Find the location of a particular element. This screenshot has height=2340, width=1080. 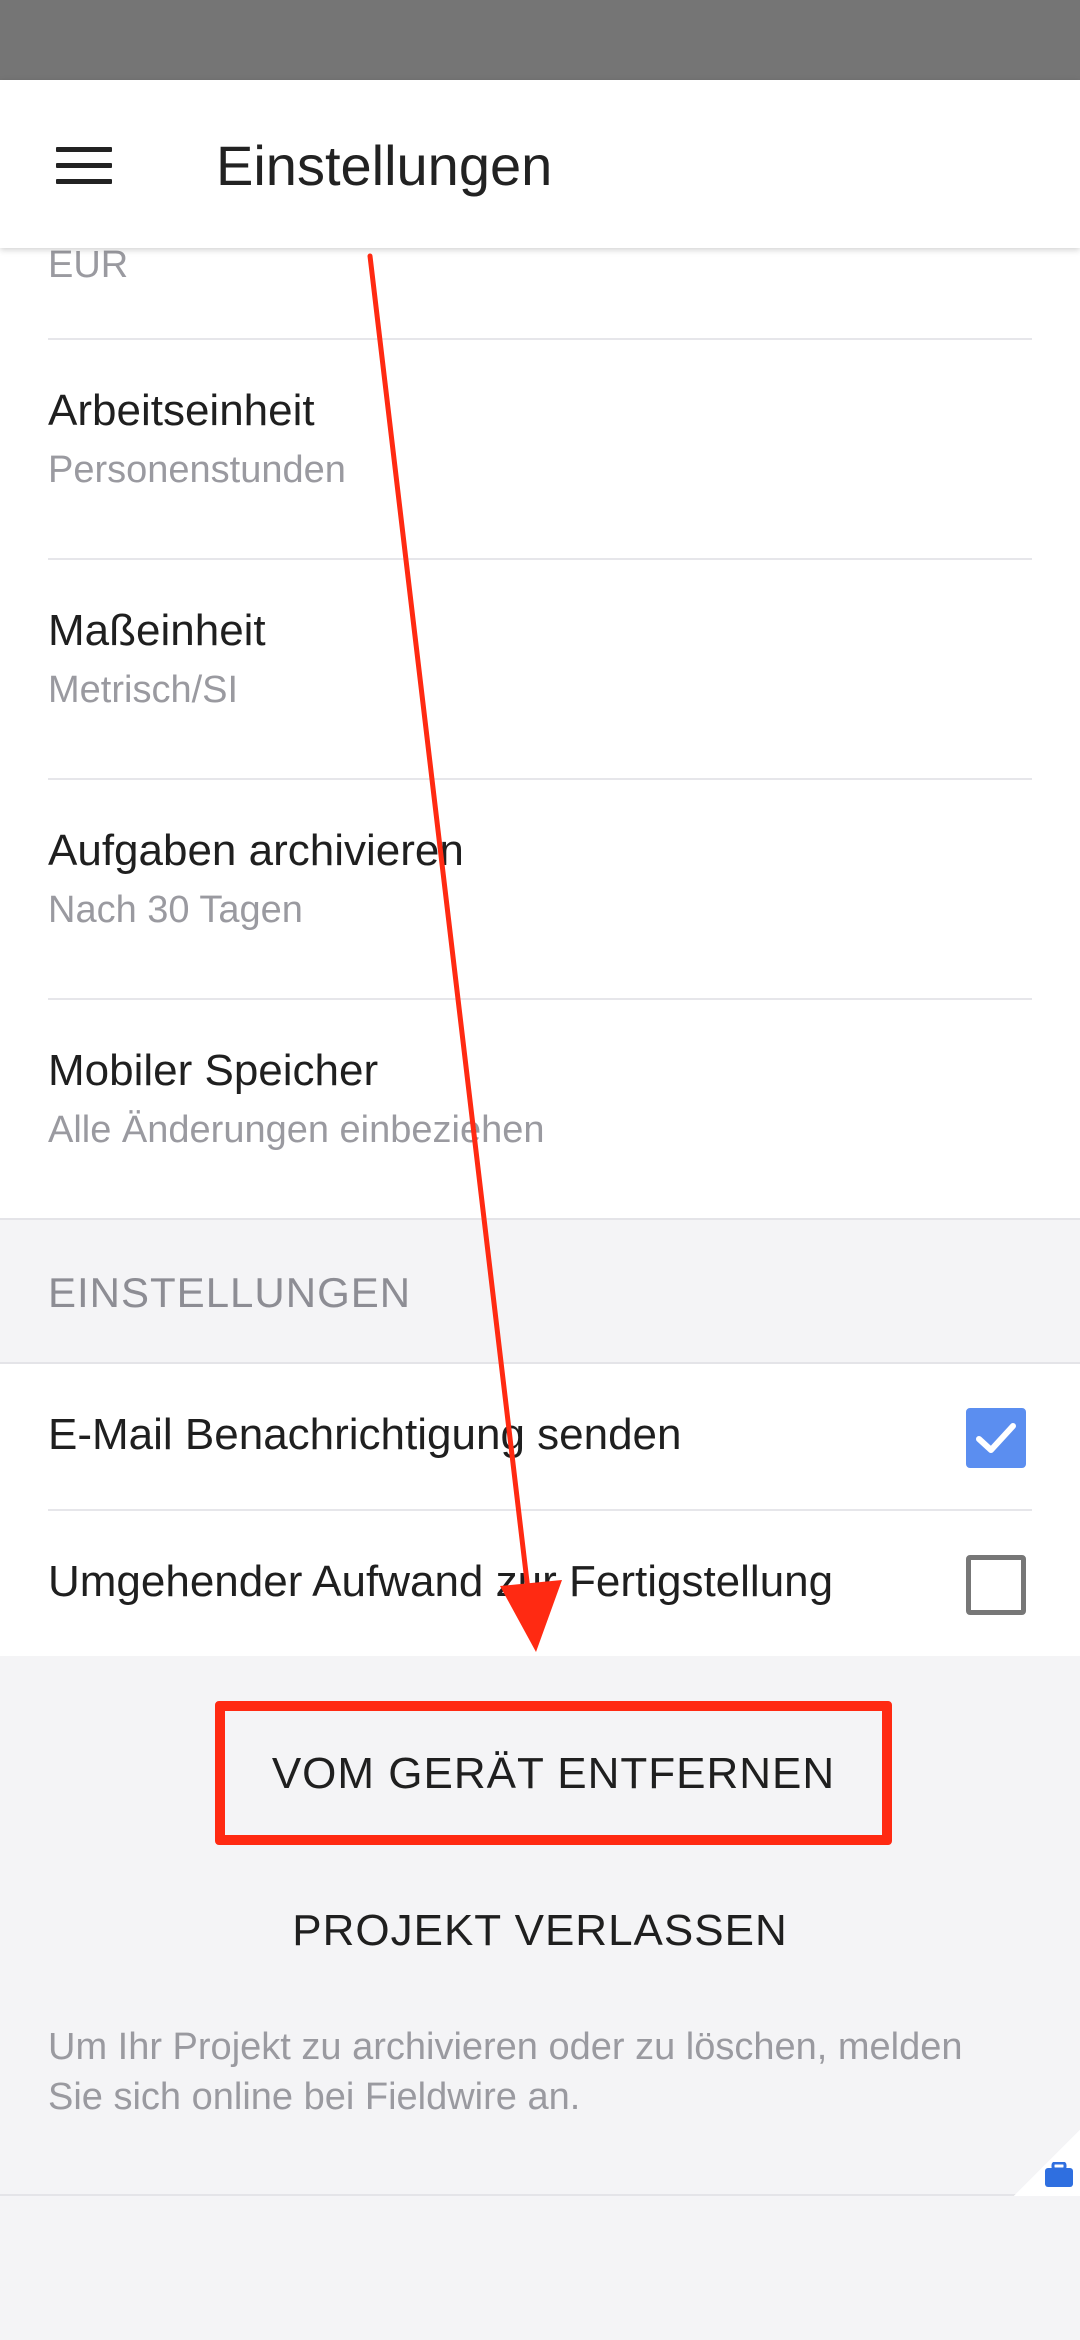

remove-from-device-button: VOM GERÄT ENTFERNEN is located at coordinates (553, 1773).